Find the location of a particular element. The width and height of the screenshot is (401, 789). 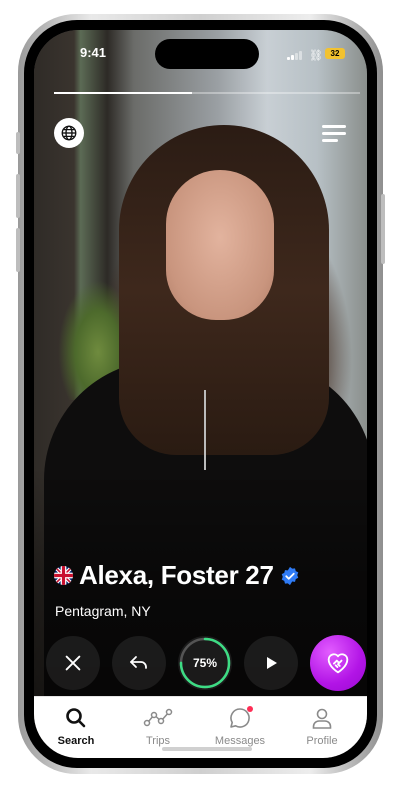

tab-trips-label: Trips is located at coordinates (158, 741).